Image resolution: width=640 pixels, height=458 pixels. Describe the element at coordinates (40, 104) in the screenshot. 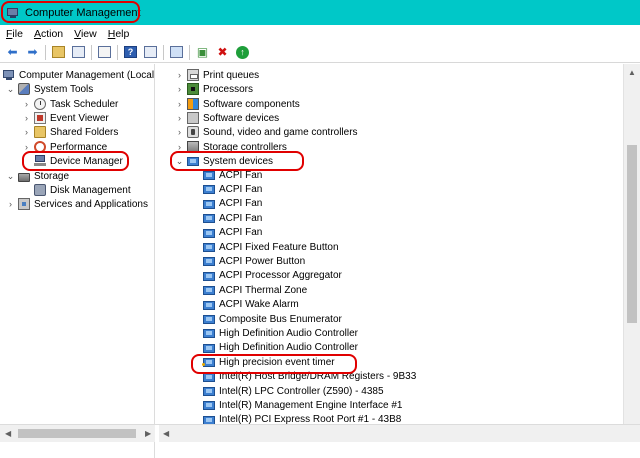

I see `clock-icon` at that location.